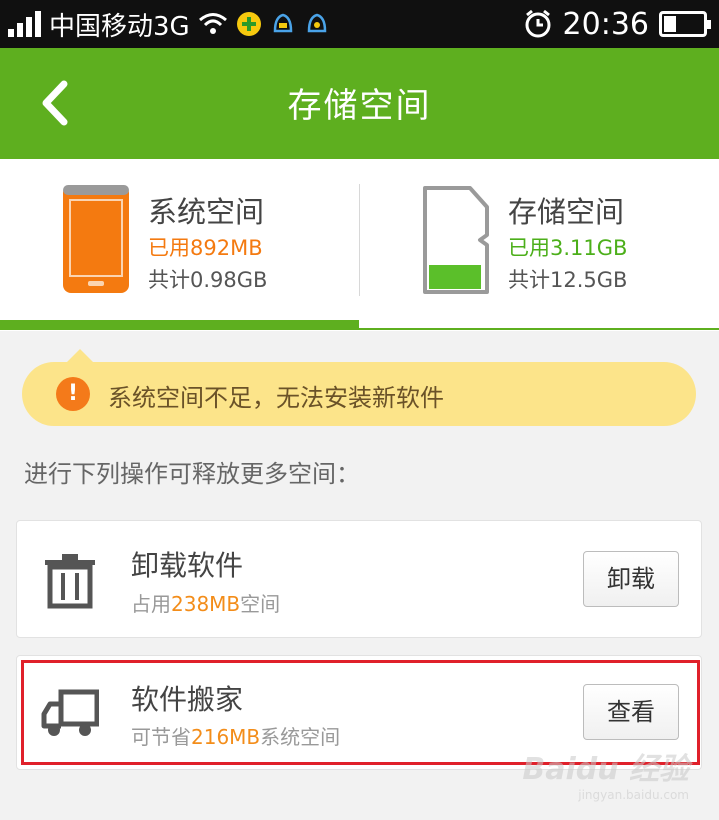  What do you see at coordinates (179, 325) in the screenshot?
I see `active-tab-indicator` at bounding box center [179, 325].